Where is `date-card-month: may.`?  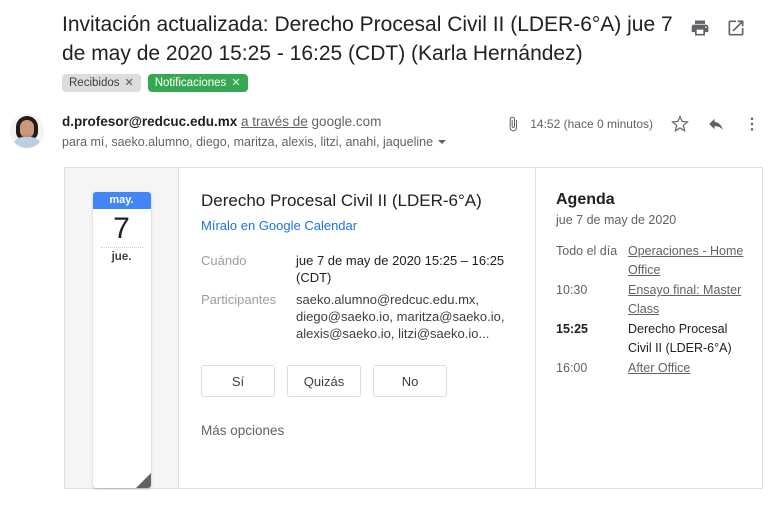
date-card-month: may. is located at coordinates (121, 200).